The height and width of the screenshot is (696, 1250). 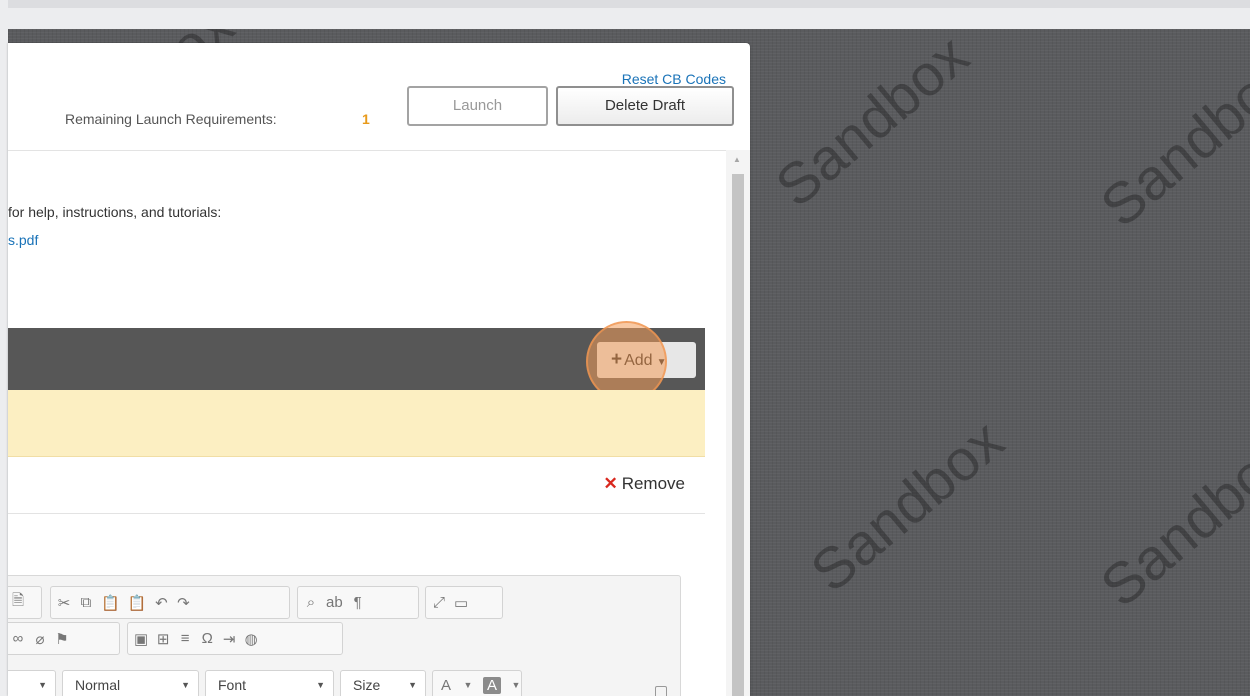 I want to click on source-icon: ▭, so click(x=461, y=603).